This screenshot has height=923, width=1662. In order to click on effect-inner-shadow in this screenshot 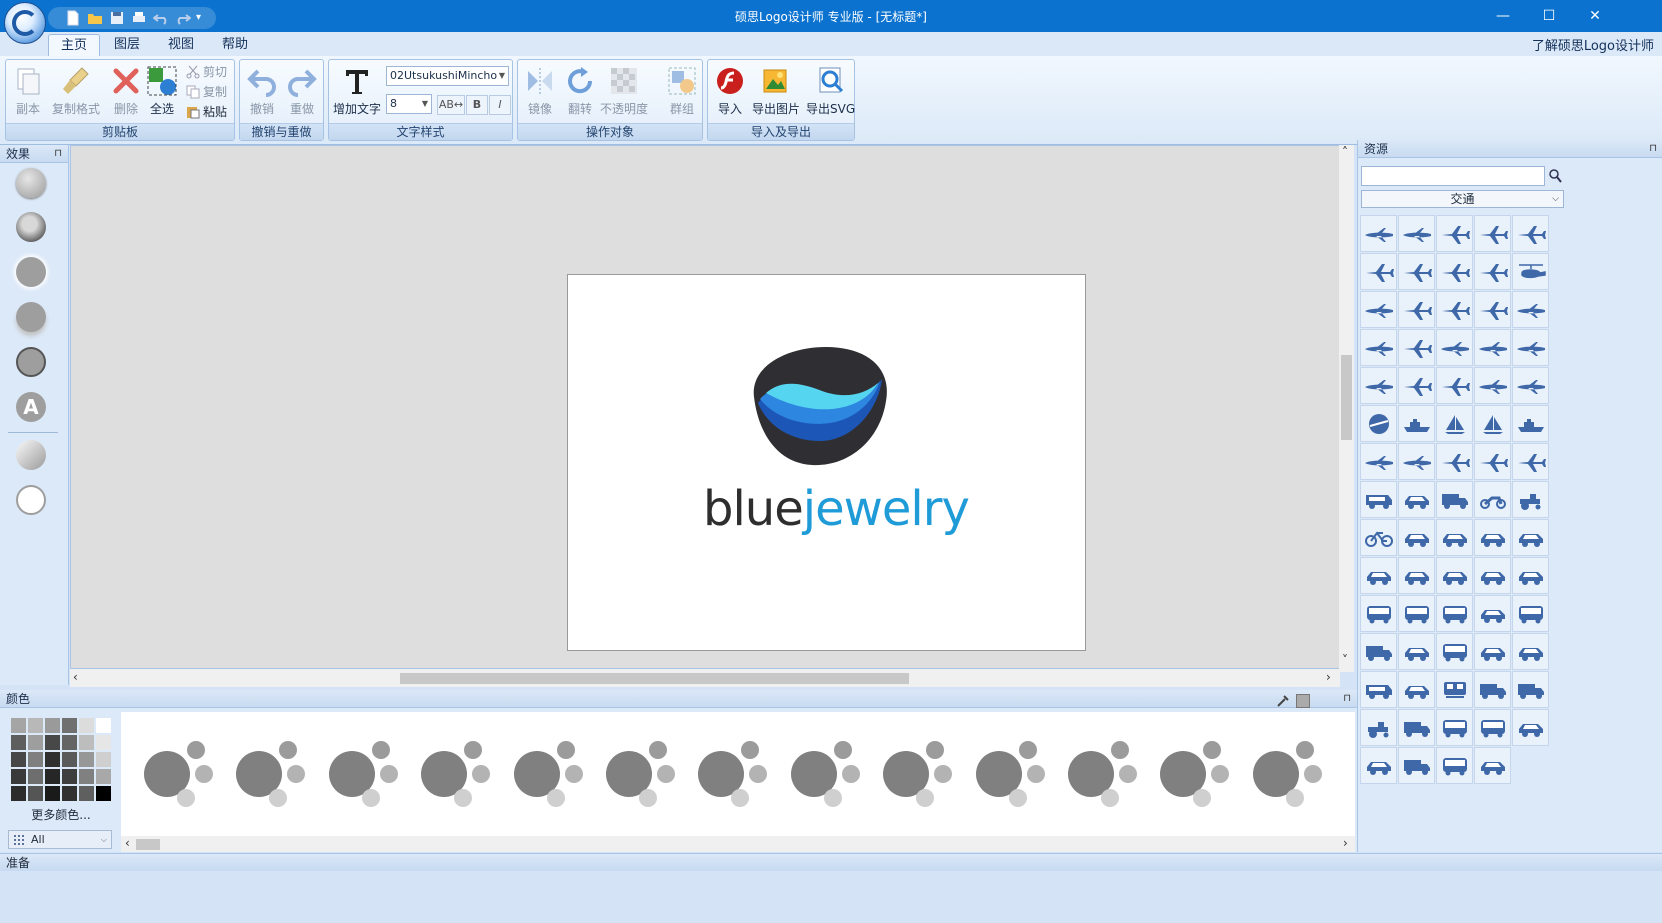, I will do `click(31, 227)`.